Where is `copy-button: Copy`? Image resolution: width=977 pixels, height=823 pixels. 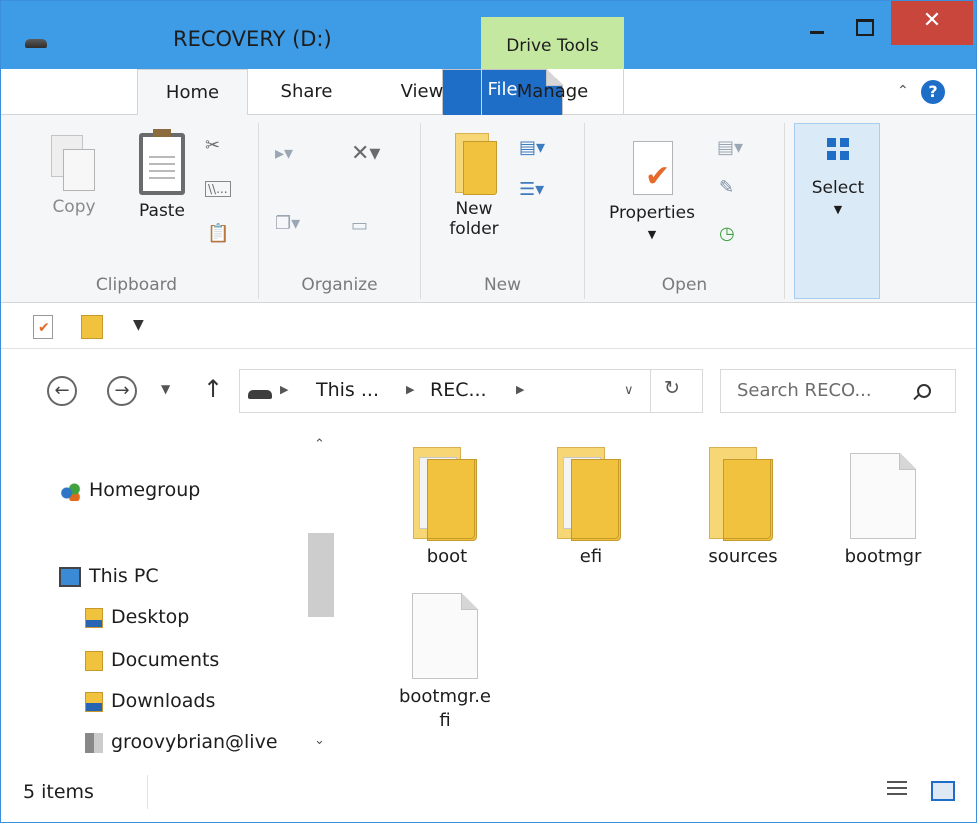 copy-button: Copy is located at coordinates (74, 176).